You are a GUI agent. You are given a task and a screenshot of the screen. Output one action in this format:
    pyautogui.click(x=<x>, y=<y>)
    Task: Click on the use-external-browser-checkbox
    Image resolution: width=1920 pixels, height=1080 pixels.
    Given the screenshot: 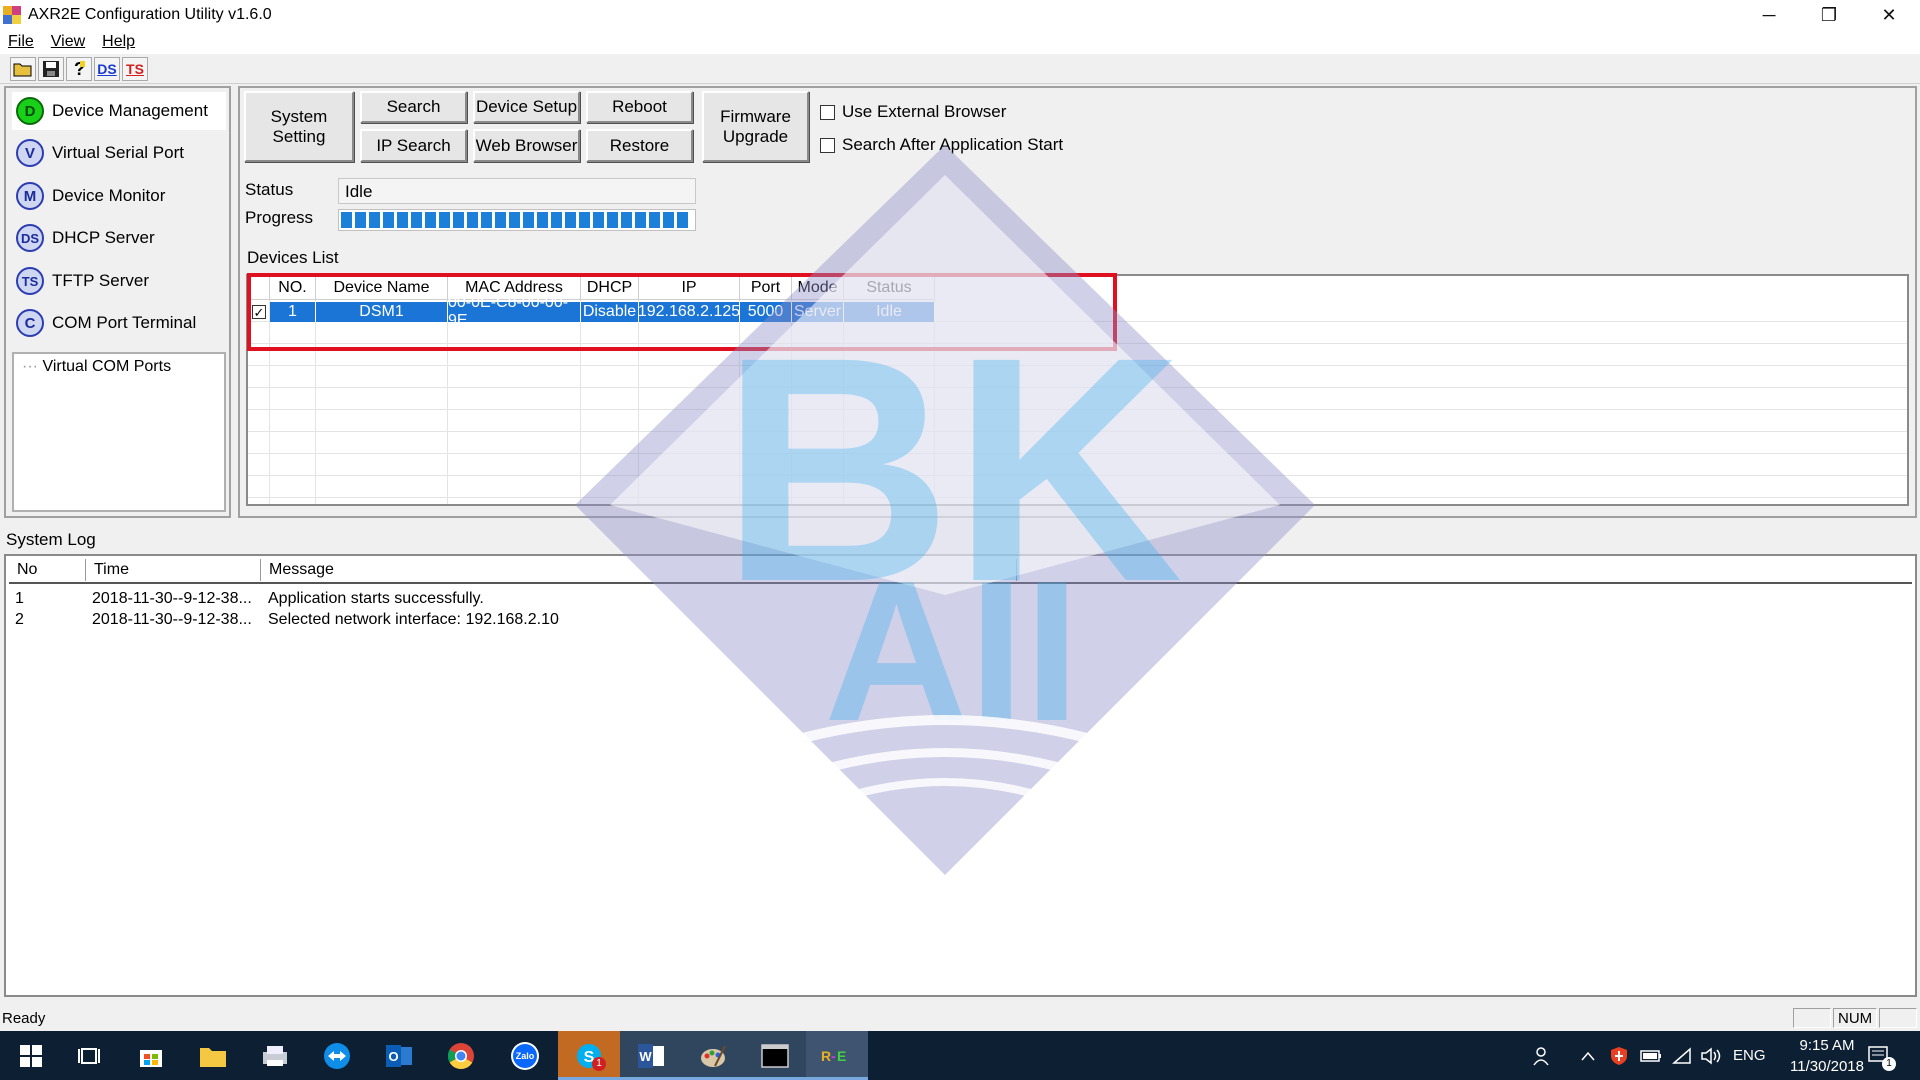 What is the action you would take?
    pyautogui.click(x=827, y=112)
    